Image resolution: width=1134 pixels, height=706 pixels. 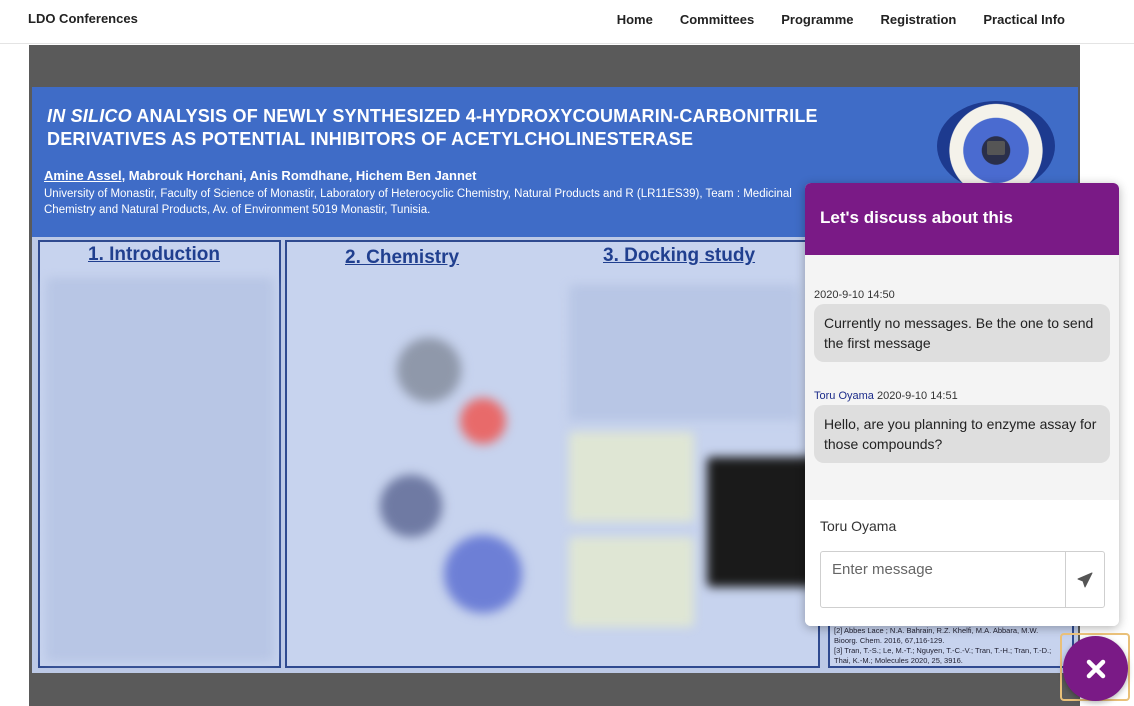 I want to click on brand-logo: LDO Conferences, so click(x=83, y=18).